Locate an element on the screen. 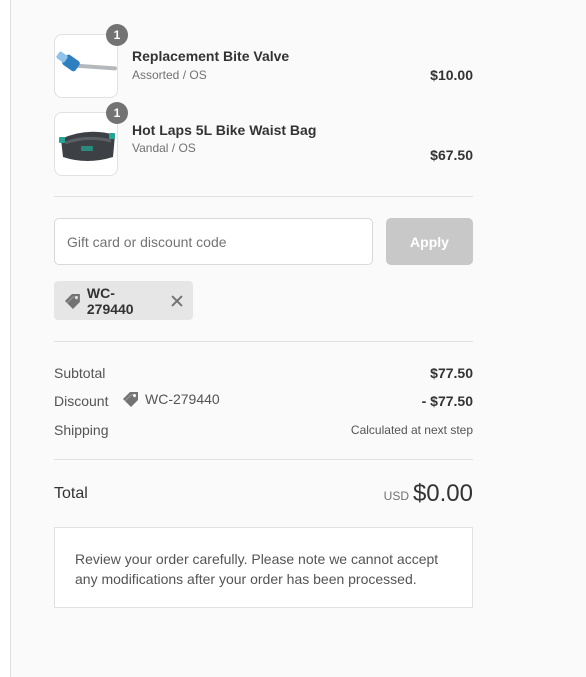 This screenshot has width=586, height=677. shipping-value: Calculated at next step is located at coordinates (411, 430).